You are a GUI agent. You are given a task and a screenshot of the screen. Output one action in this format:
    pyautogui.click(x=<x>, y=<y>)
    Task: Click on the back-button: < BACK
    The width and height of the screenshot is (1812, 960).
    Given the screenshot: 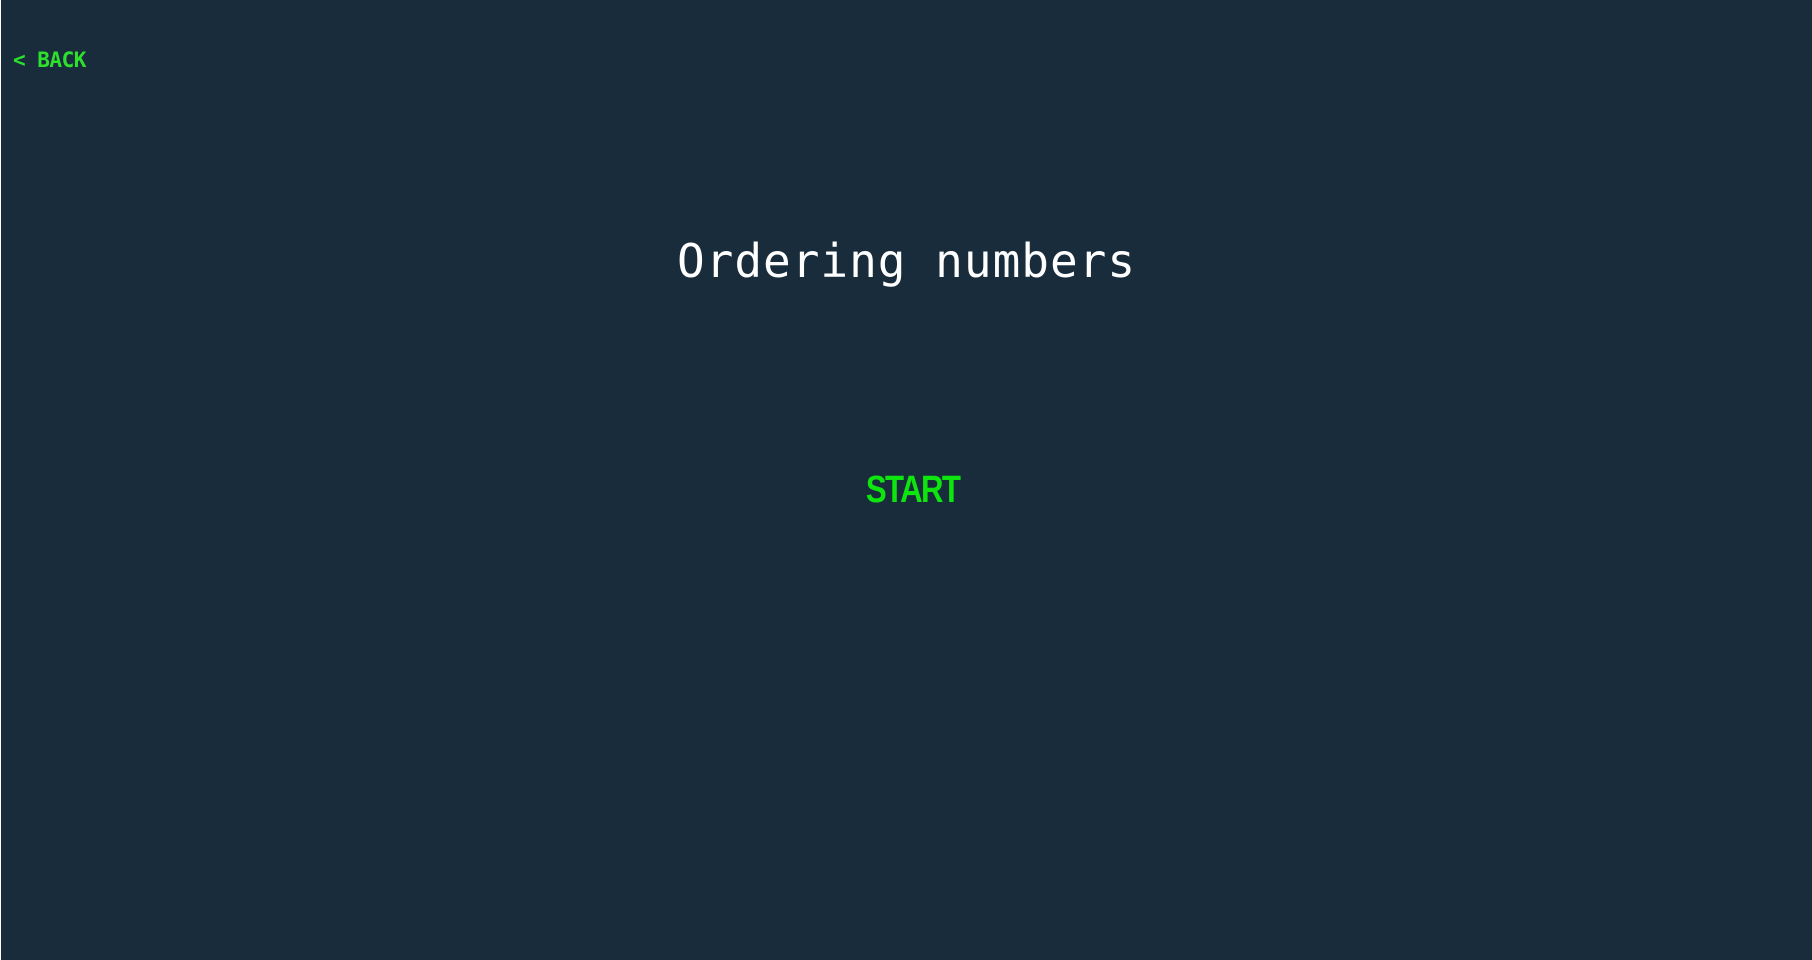 What is the action you would take?
    pyautogui.click(x=49, y=60)
    